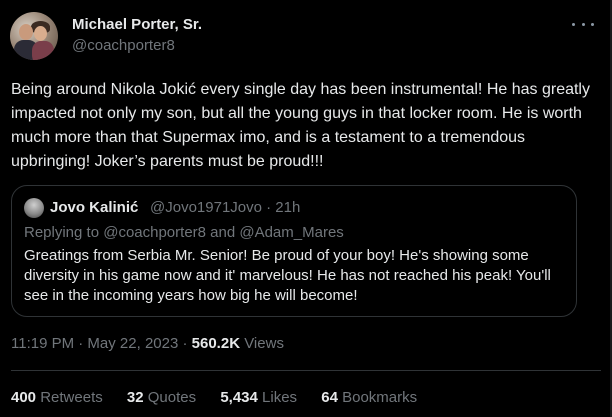 Image resolution: width=612 pixels, height=417 pixels. Describe the element at coordinates (283, 207) in the screenshot. I see `quoted-time: · 21h` at that location.